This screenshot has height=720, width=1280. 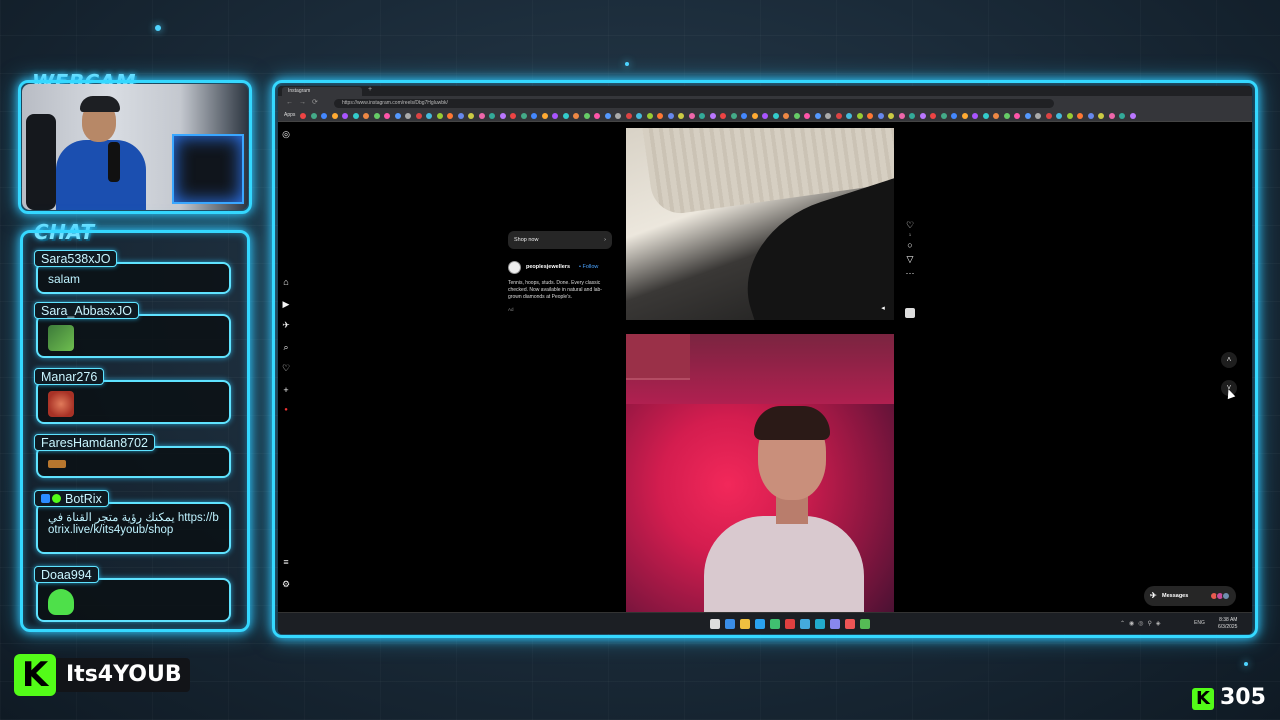 I want to click on follow-link: • Follow, so click(x=588, y=267).